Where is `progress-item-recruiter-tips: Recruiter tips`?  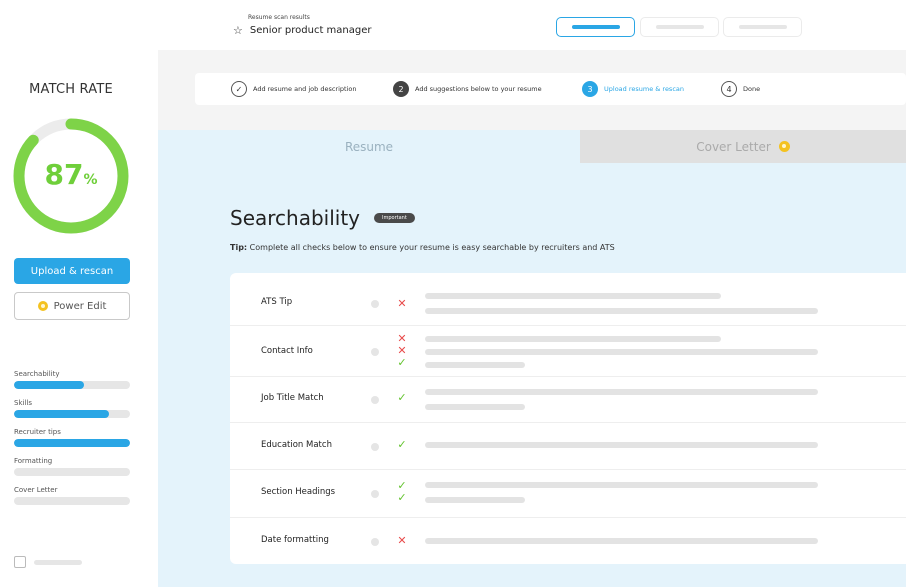 progress-item-recruiter-tips: Recruiter tips is located at coordinates (72, 441).